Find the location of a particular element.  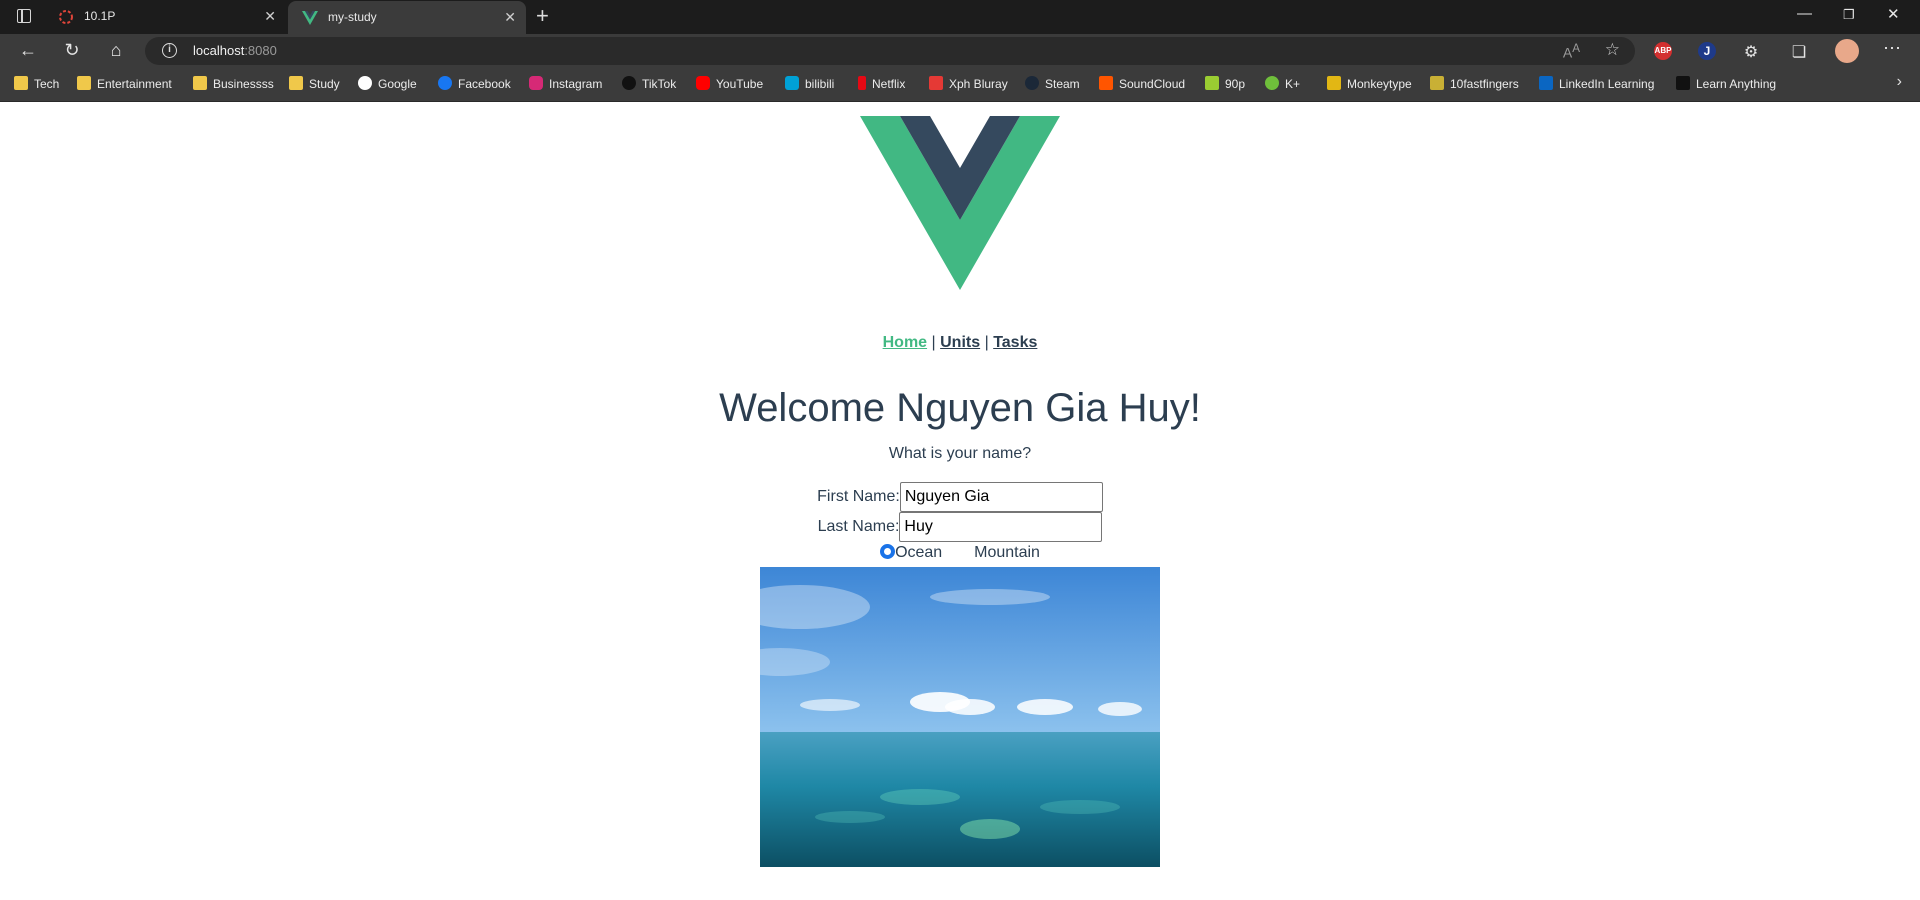

nav-link-units: Units is located at coordinates (960, 342).